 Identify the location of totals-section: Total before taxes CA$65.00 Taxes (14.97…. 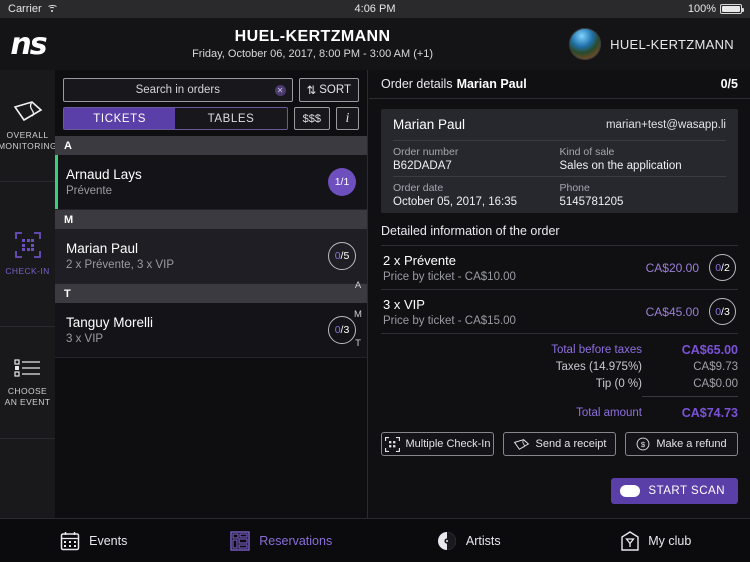
(559, 377).